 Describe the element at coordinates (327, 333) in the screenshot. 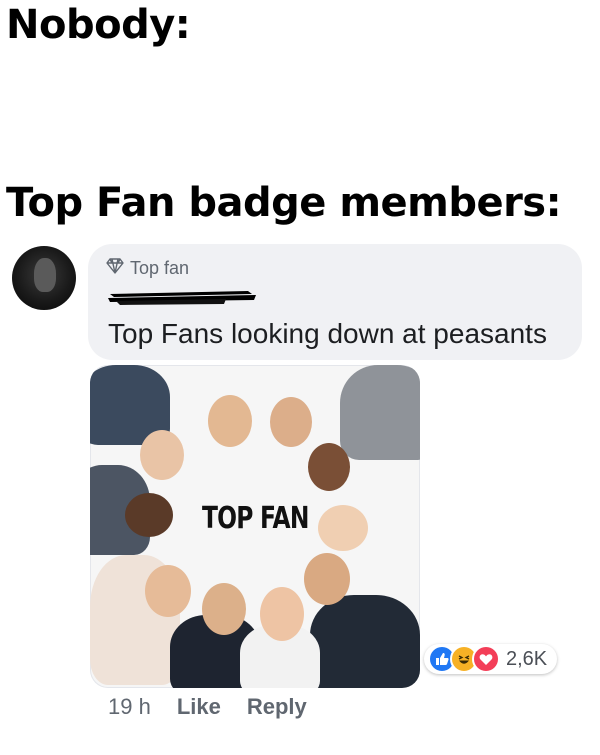

I see `comment-text: Top Fans looking down at peasants` at that location.